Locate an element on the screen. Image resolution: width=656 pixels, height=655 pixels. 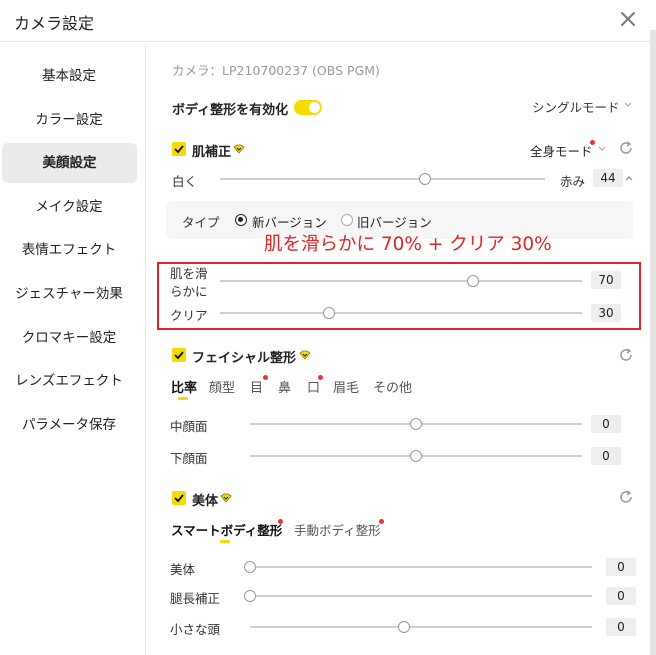
mode-select: シングルモード is located at coordinates (576, 106).